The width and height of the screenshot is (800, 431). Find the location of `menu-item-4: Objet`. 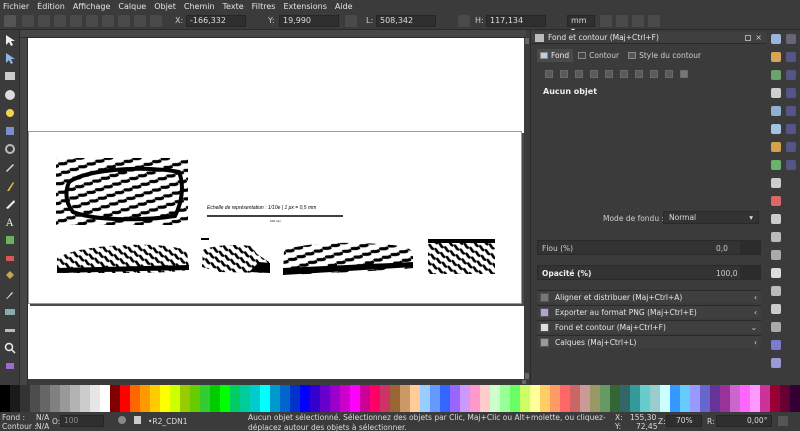

menu-item-4: Objet is located at coordinates (165, 6).